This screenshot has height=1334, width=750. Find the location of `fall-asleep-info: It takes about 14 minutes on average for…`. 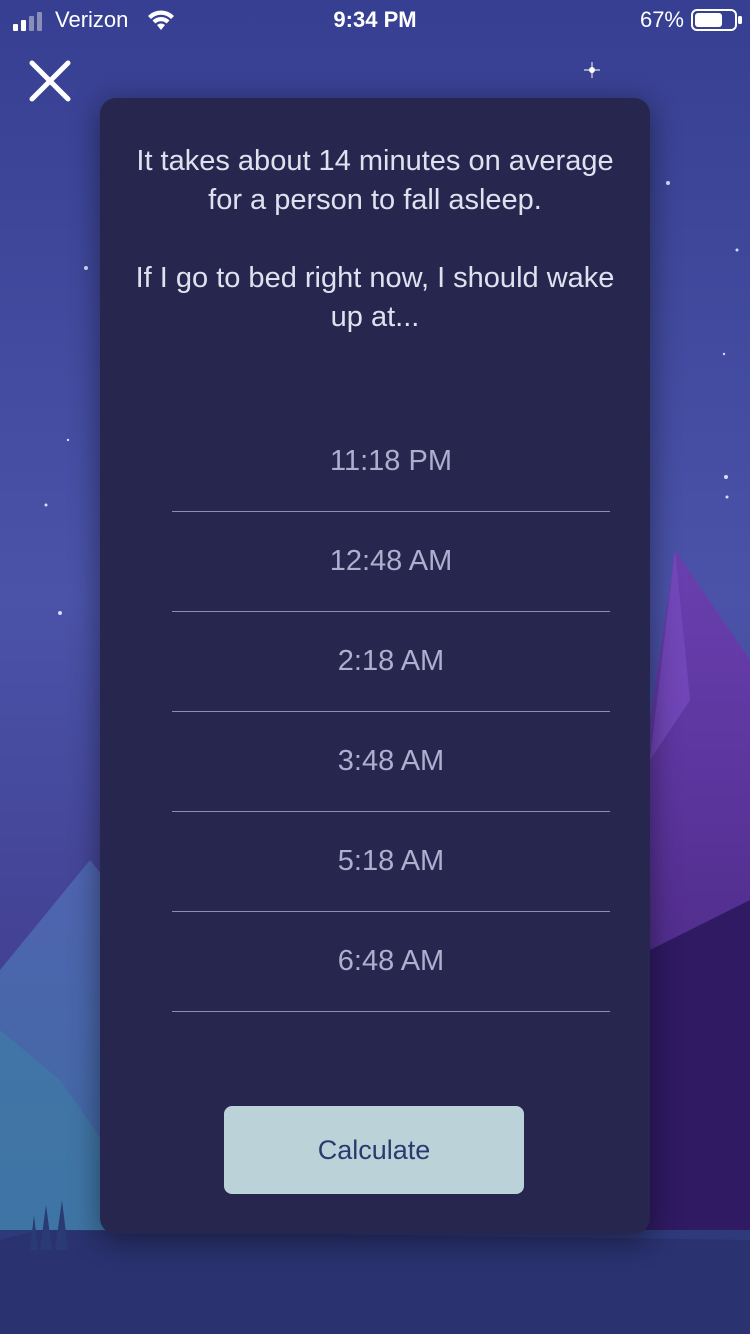

fall-asleep-info: It takes about 14 minutes on average for… is located at coordinates (375, 180).